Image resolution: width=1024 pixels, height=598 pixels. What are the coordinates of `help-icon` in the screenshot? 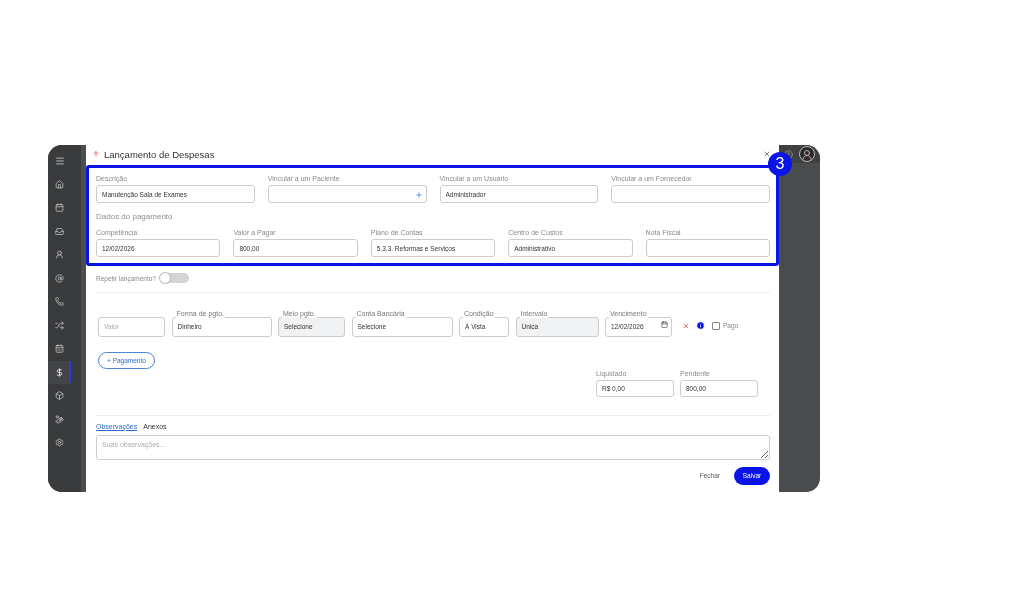 It's located at (788, 154).